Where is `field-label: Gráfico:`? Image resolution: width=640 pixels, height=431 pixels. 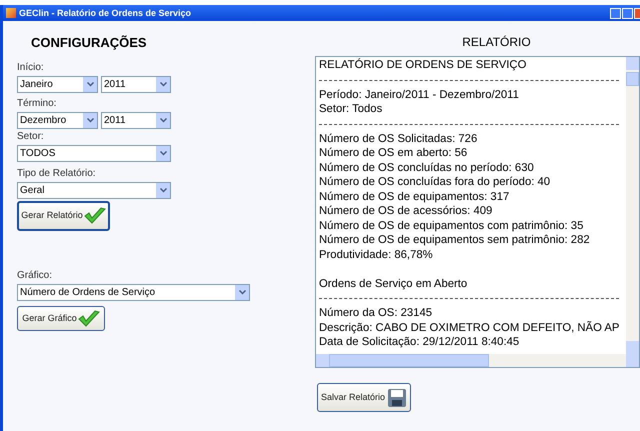
field-label: Gráfico: is located at coordinates (35, 276).